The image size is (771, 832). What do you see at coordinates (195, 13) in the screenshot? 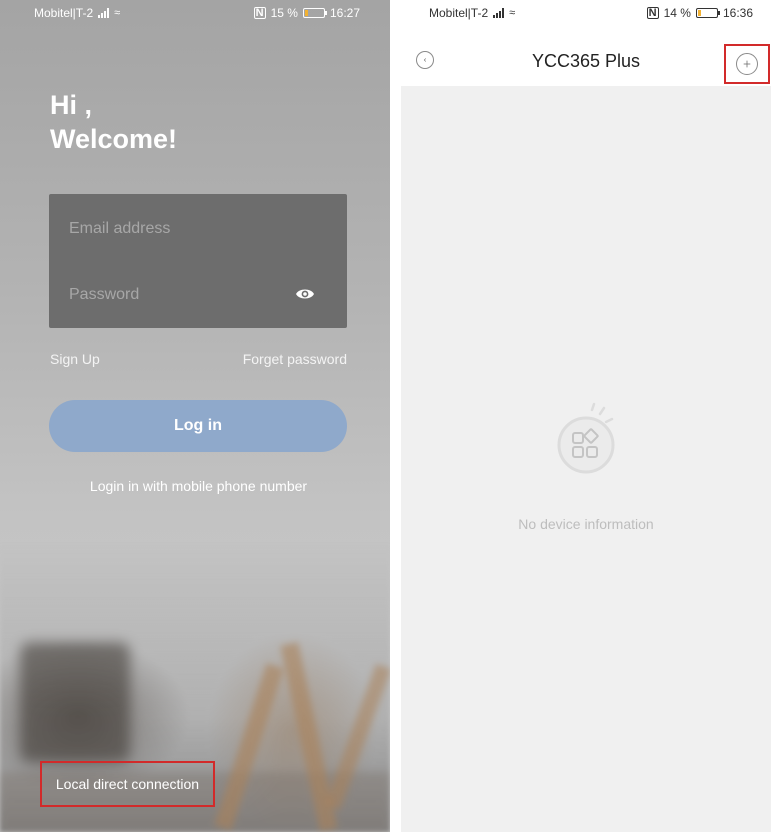
I see `status-bar: Mobitel|T-2 ≈ N 15 % 16:27` at bounding box center [195, 13].